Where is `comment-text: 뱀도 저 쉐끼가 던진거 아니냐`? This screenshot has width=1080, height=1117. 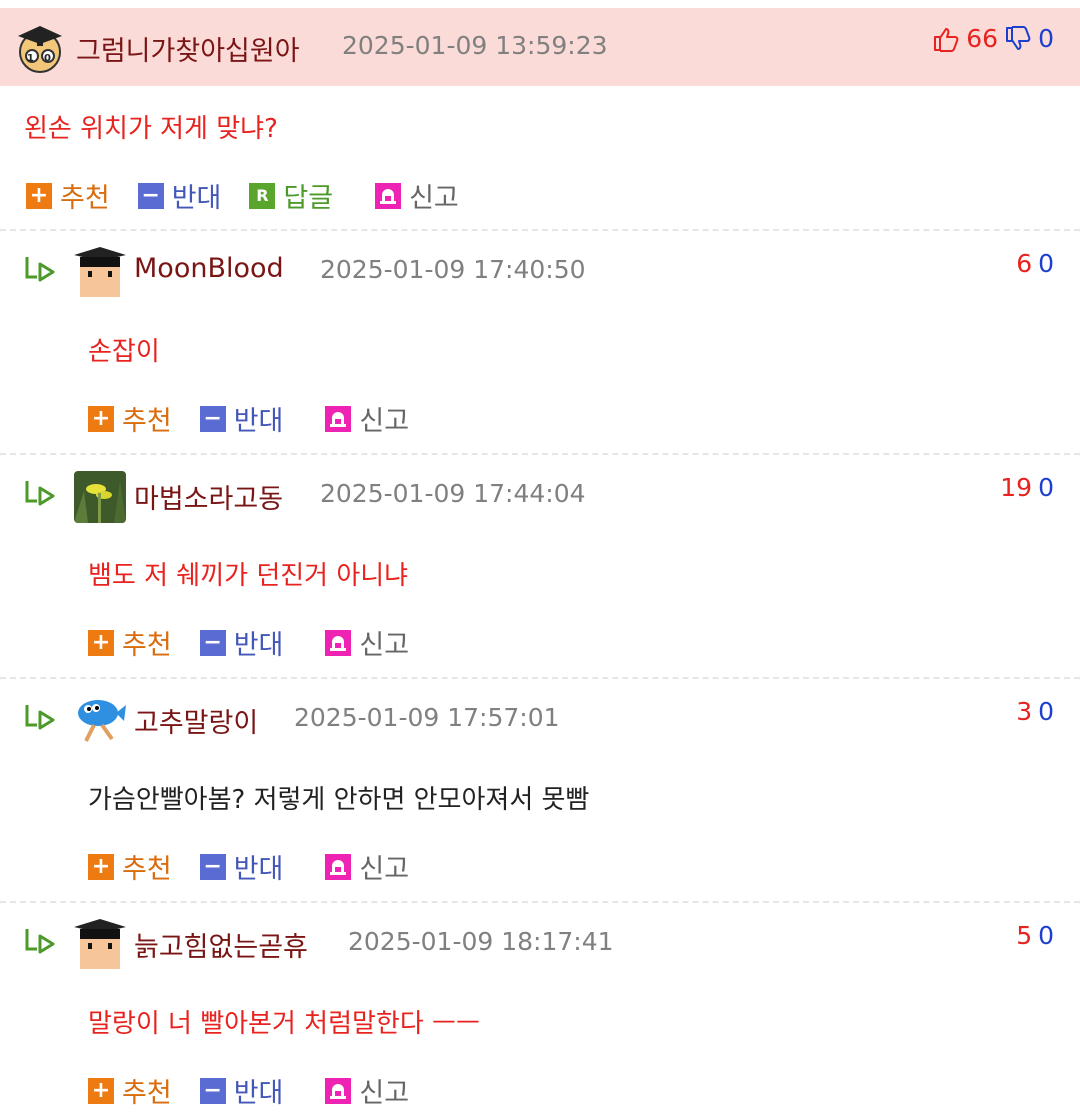
comment-text: 뱀도 저 쉐끼가 던진거 아니냐 is located at coordinates (248, 576).